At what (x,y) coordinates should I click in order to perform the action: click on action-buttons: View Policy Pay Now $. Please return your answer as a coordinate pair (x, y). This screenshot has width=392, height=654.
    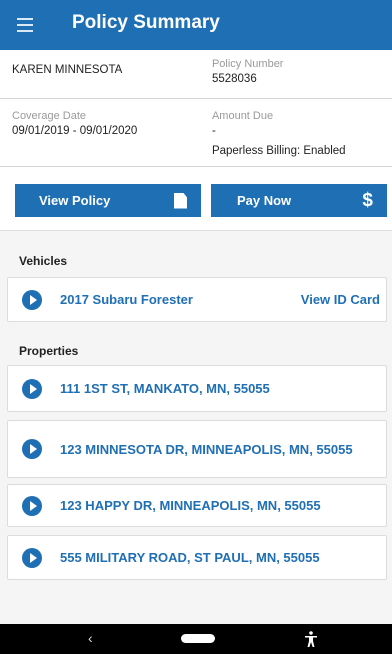
    Looking at the image, I should click on (201, 200).